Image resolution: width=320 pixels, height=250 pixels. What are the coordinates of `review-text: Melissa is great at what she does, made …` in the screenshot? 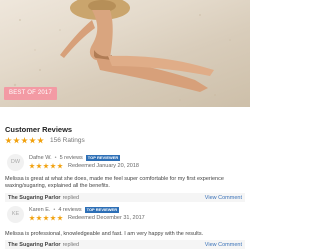 It's located at (114, 182).